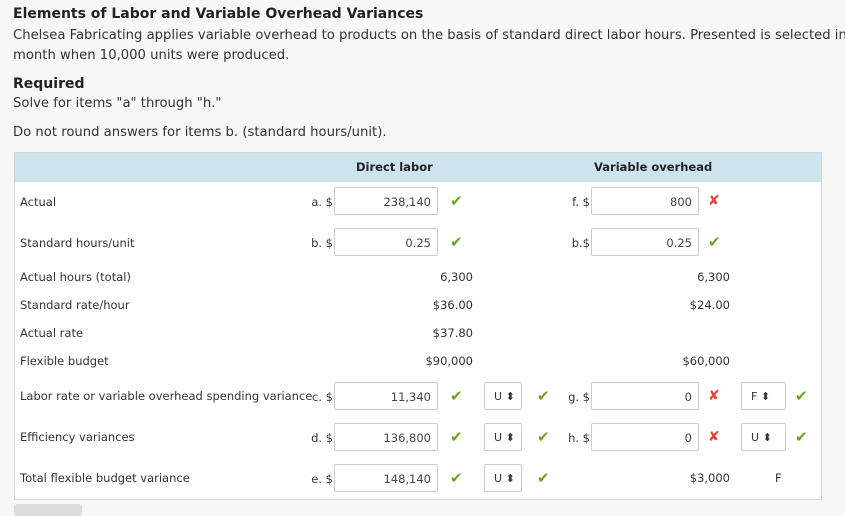 This screenshot has width=845, height=516. I want to click on dl-actual-rate: $37.80, so click(452, 333).